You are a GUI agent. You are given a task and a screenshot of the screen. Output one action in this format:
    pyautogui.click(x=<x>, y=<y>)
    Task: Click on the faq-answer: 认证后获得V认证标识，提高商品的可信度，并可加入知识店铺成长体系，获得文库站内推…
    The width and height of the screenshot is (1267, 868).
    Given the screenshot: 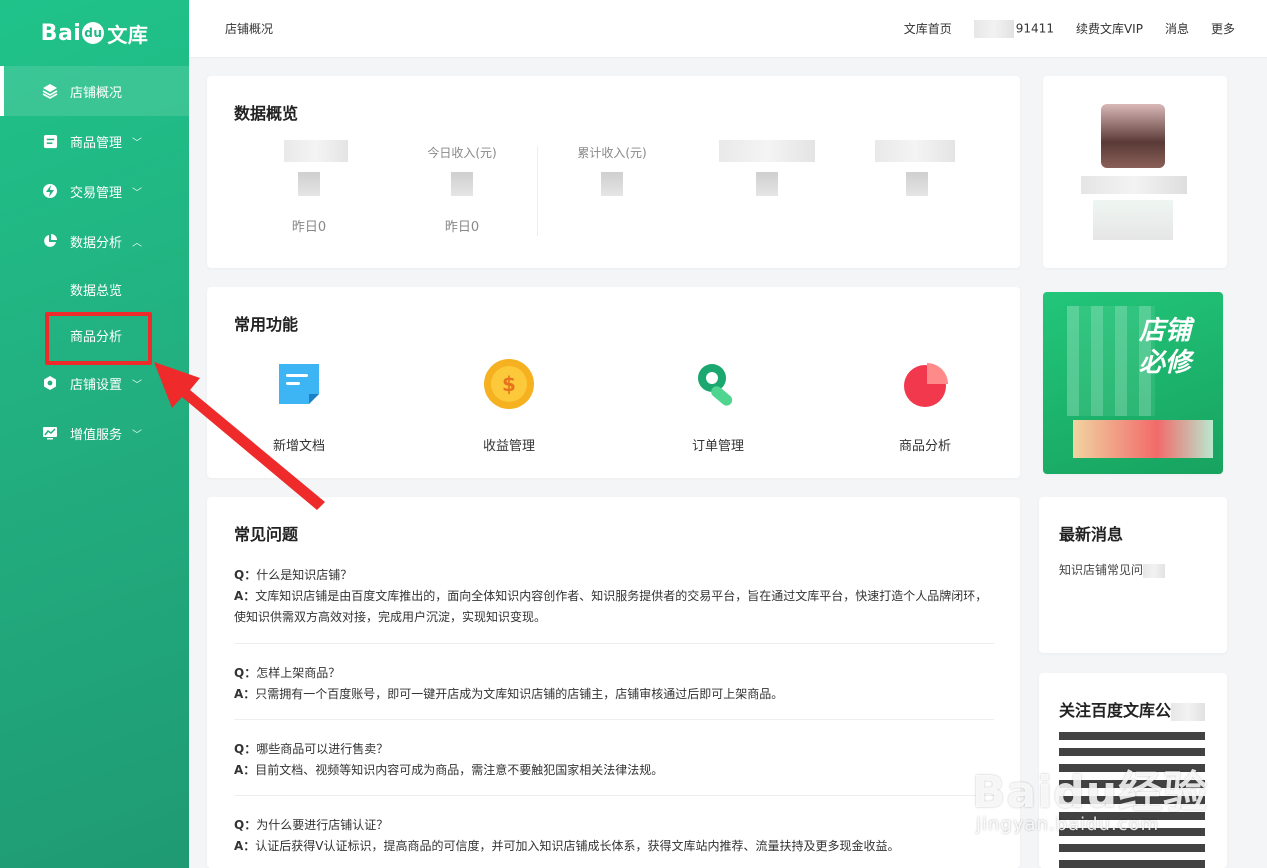 What is the action you would take?
    pyautogui.click(x=577, y=846)
    